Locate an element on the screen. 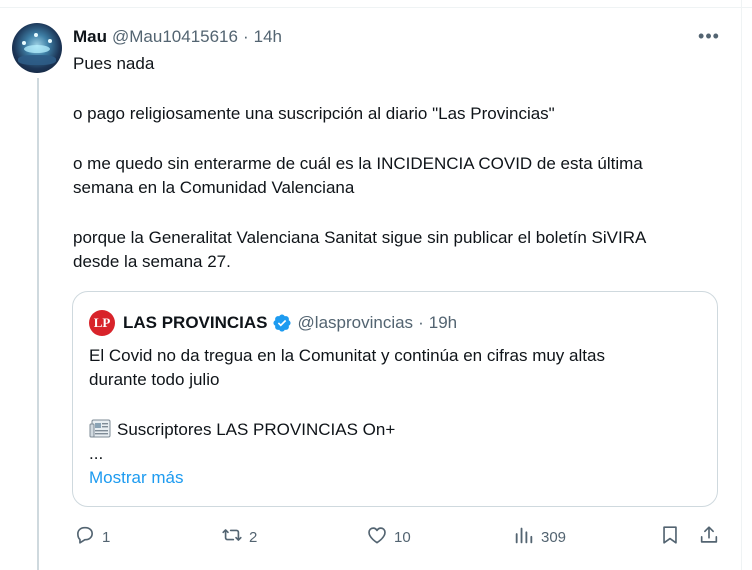  reply-button: 1 is located at coordinates (92, 537).